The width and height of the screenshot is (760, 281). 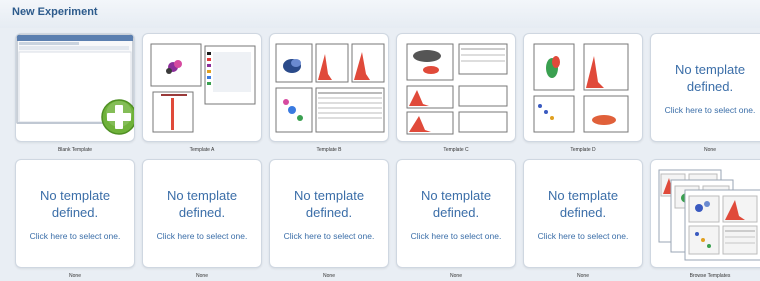 I want to click on template-tile-c: Template C, so click(x=456, y=94).